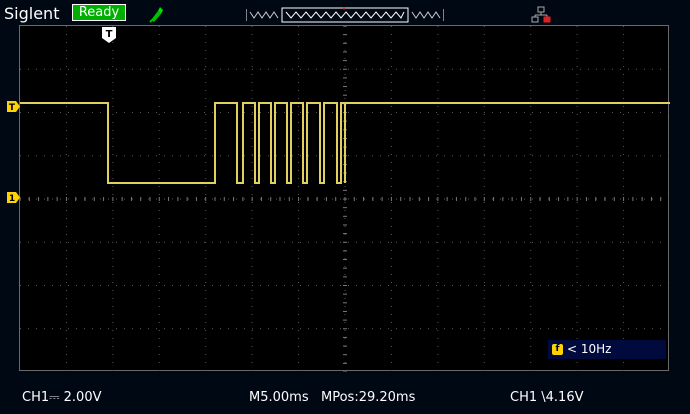 Image resolution: width=690 pixels, height=414 pixels. Describe the element at coordinates (524, 397) in the screenshot. I see `trigger-source: CH1` at that location.